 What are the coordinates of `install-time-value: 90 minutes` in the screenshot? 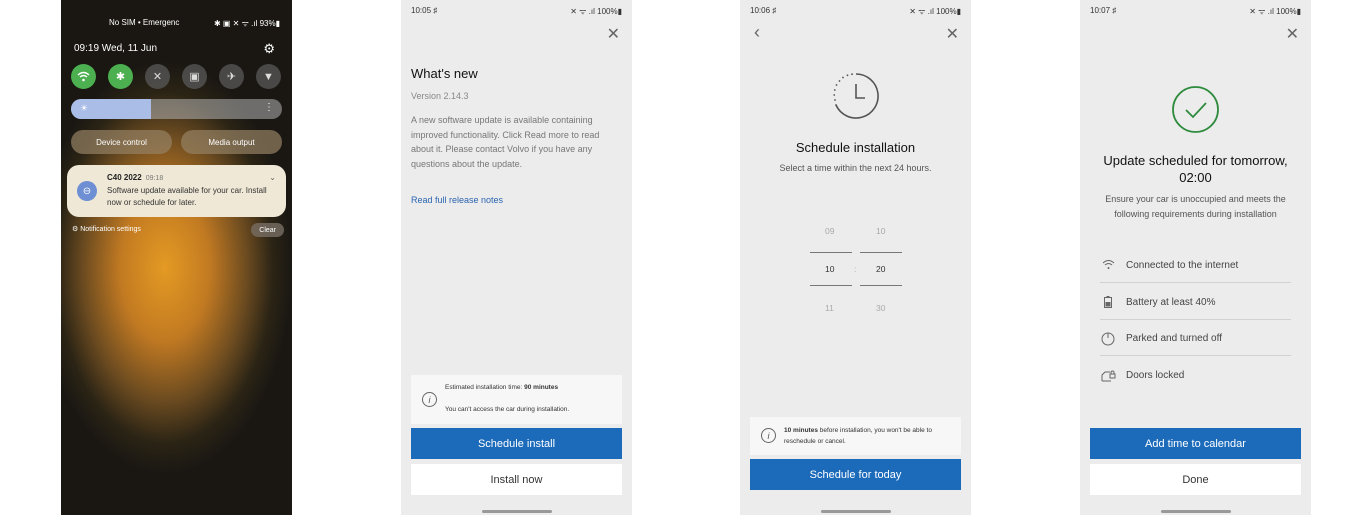 It's located at (541, 387).